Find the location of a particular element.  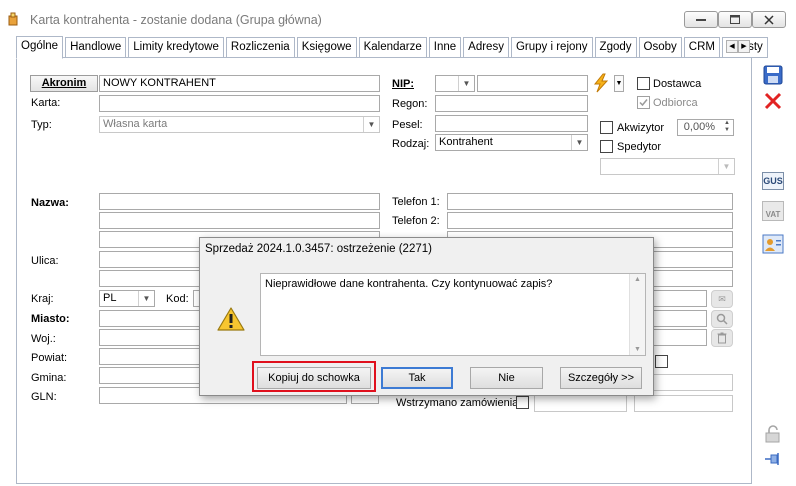

contact-card-button is located at coordinates (773, 244).